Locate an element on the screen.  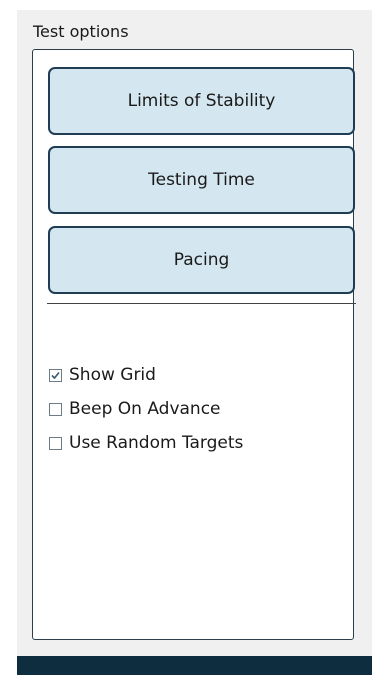
beep-on-advance-checkbox is located at coordinates (55, 409).